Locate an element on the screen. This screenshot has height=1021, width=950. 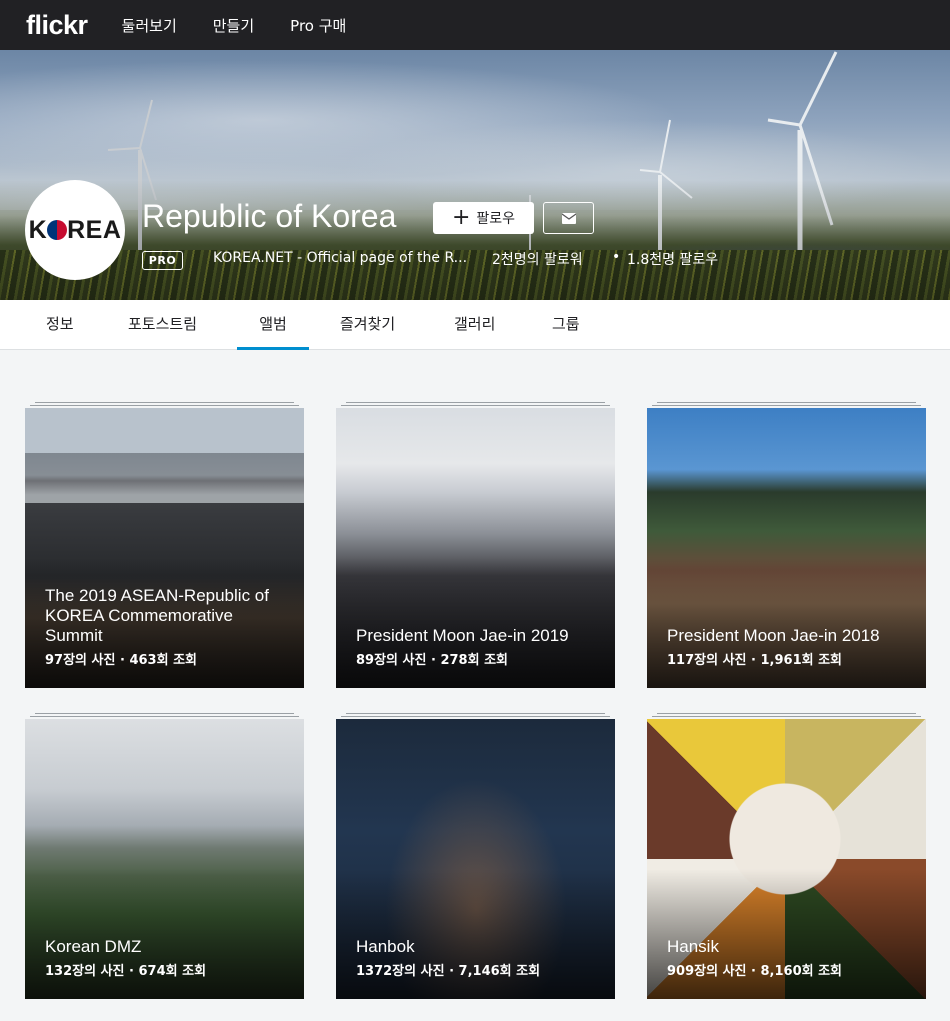
pro-badge: PRO is located at coordinates (162, 260).